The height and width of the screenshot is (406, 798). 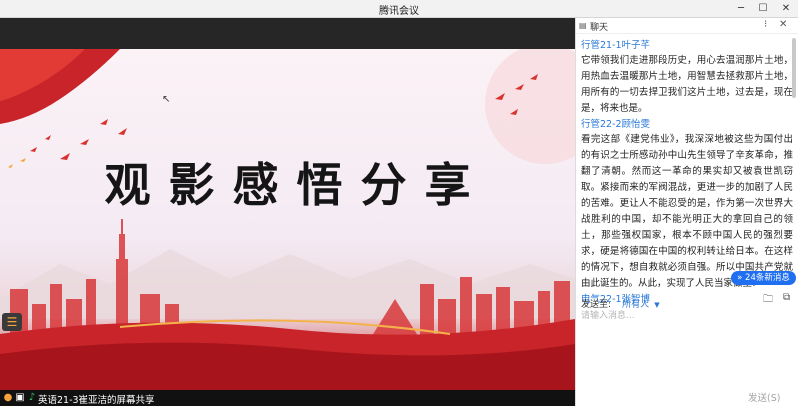 What do you see at coordinates (166, 99) in the screenshot?
I see `mouse-cursor-icon: ↖` at bounding box center [166, 99].